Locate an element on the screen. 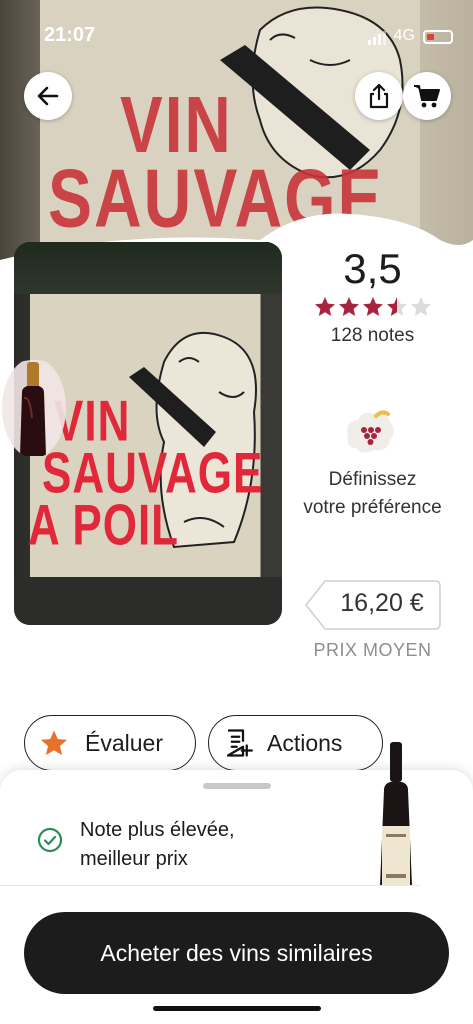 This screenshot has height=1024, width=473. rating-stars is located at coordinates (373, 307).